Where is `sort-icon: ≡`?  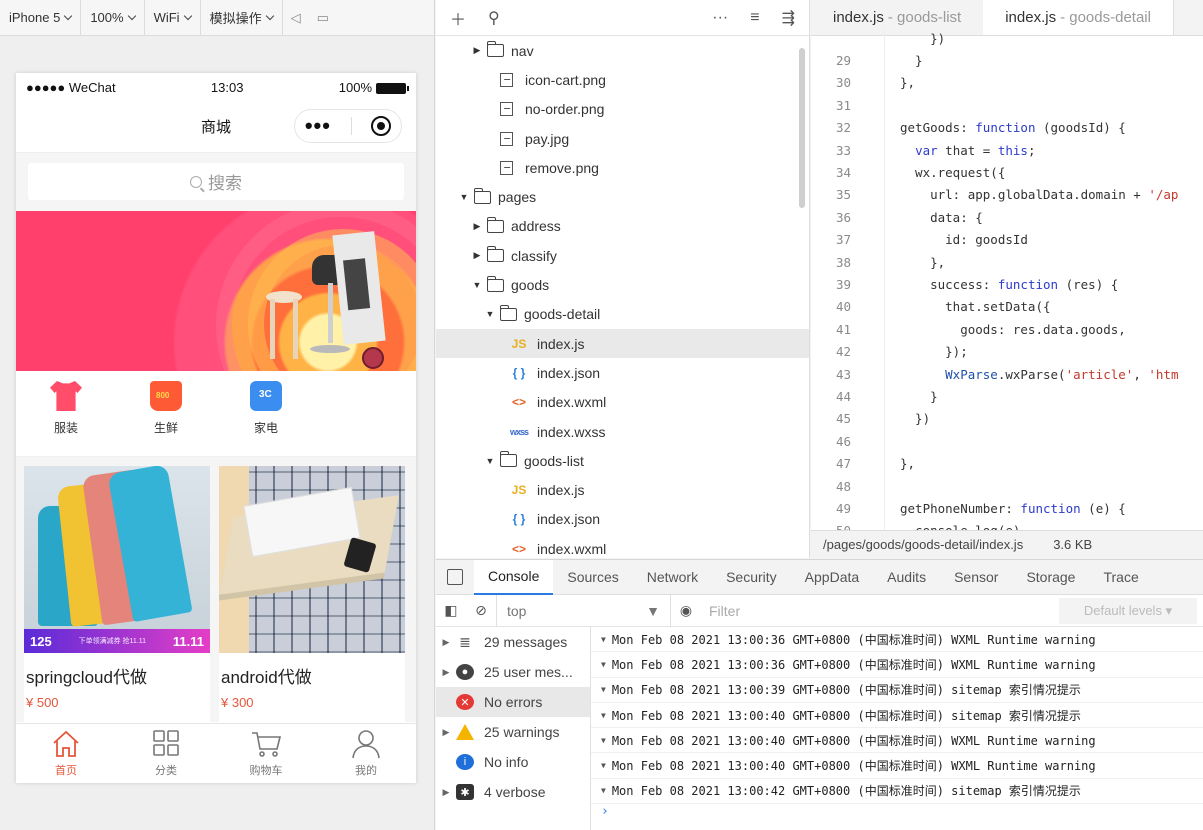 sort-icon: ≡ is located at coordinates (754, 18).